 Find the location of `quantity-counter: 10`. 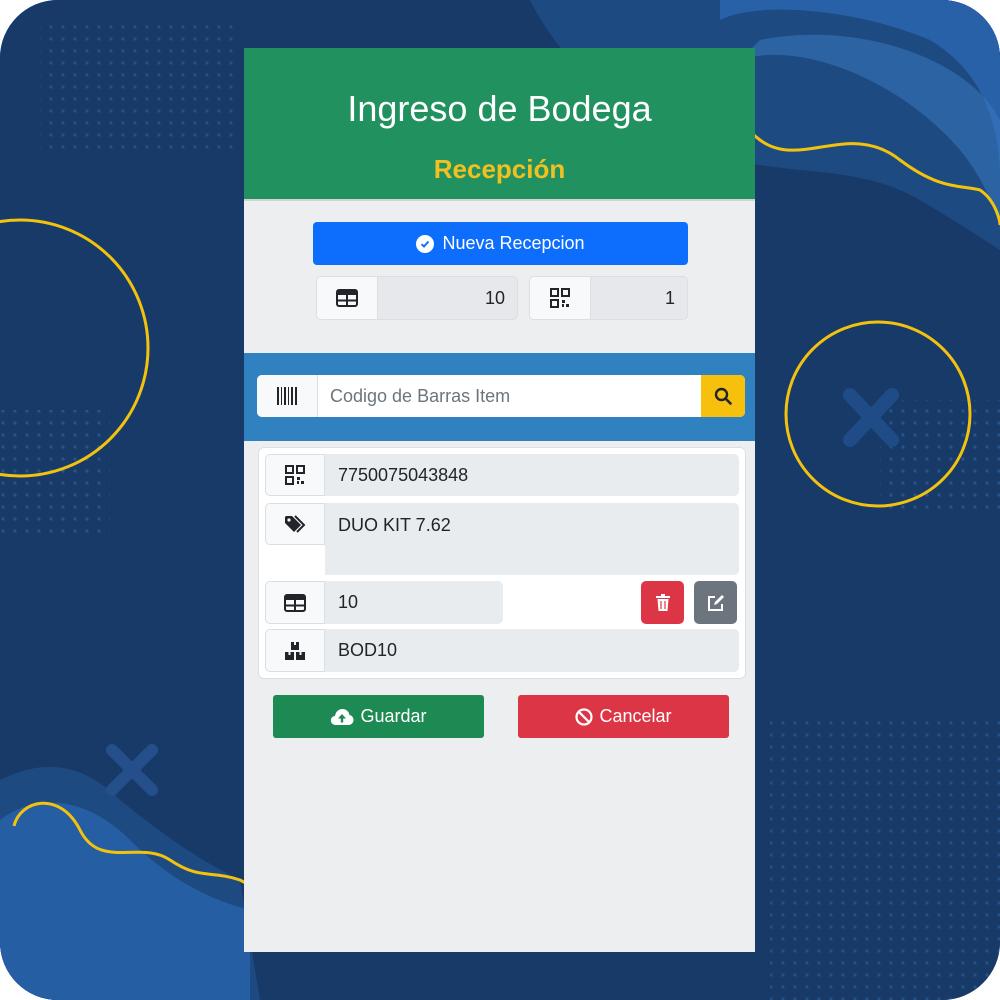

quantity-counter: 10 is located at coordinates (417, 298).